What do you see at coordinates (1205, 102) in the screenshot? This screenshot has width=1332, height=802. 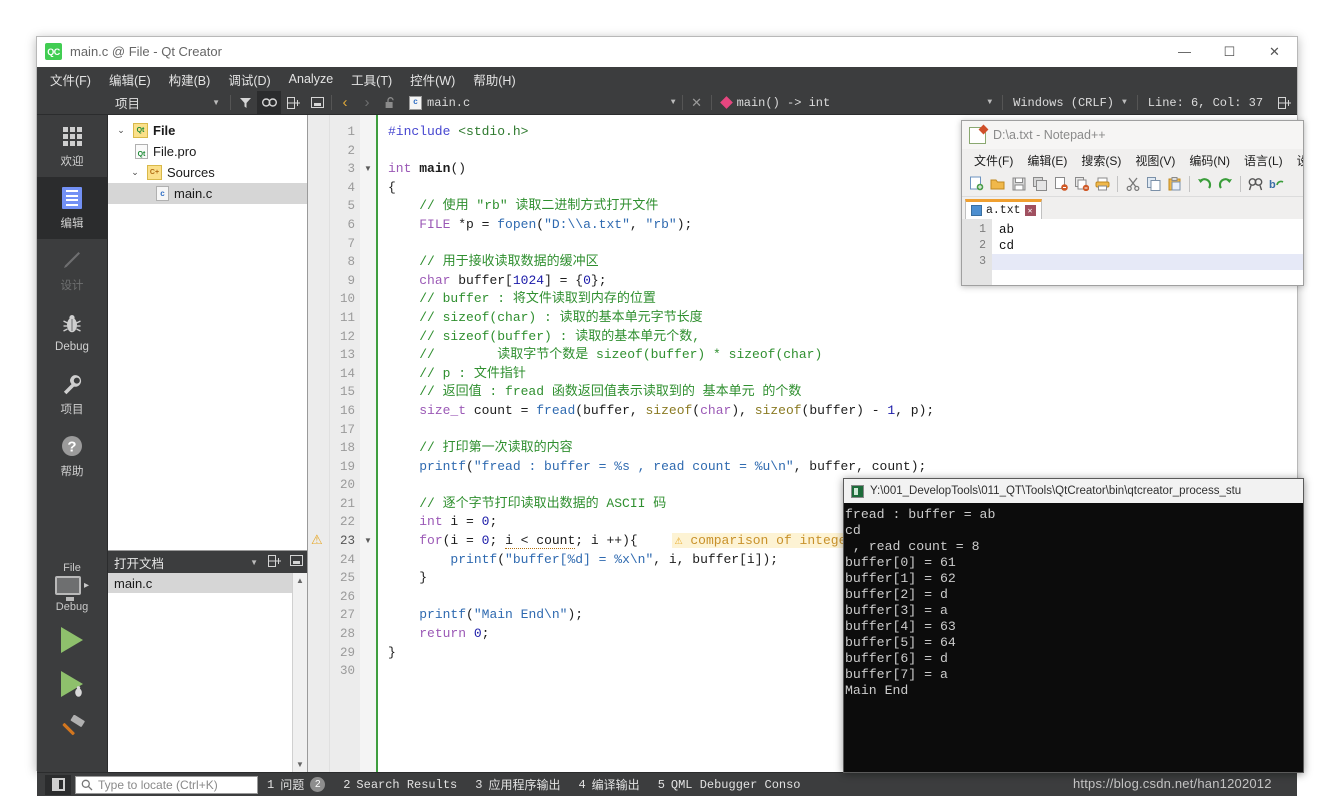 I see `line-column-indicator: Line: 6, Col: 37` at bounding box center [1205, 102].